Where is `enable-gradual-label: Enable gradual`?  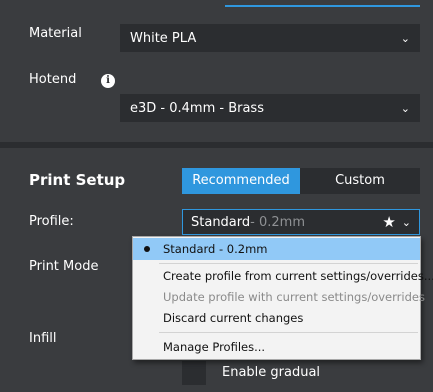
enable-gradual-label: Enable gradual is located at coordinates (271, 372).